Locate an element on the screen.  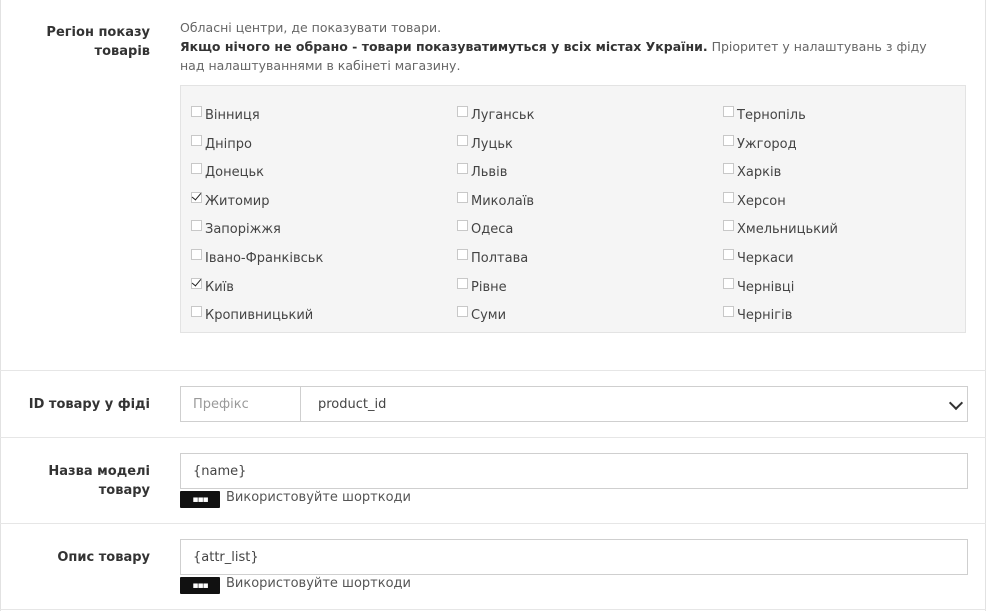
city-checkbox-item: Суми is located at coordinates (481, 315).